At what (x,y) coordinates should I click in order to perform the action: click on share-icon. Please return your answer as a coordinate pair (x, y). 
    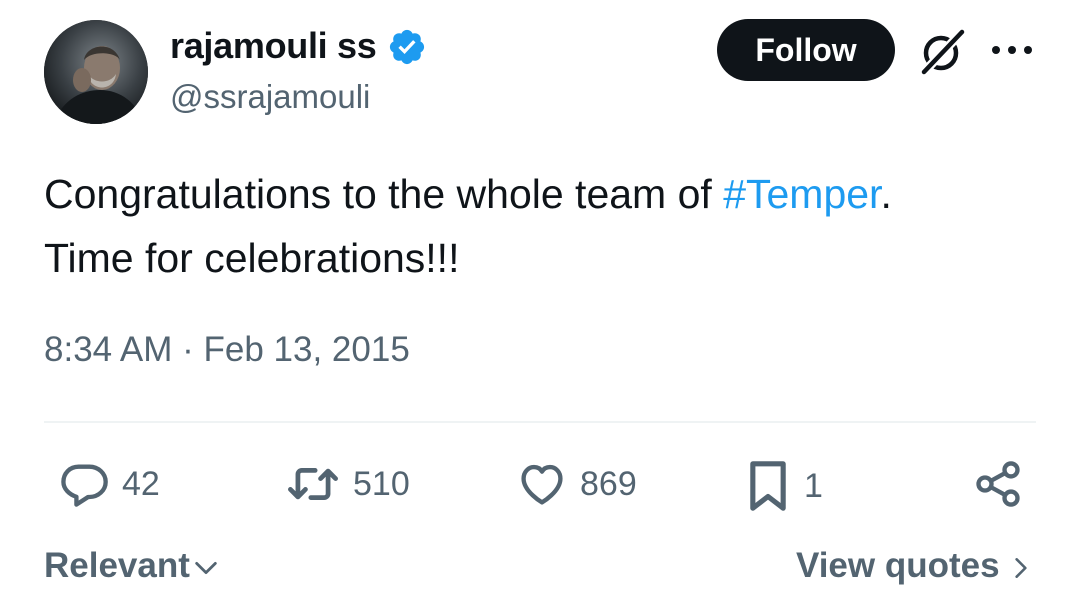
    Looking at the image, I should click on (998, 484).